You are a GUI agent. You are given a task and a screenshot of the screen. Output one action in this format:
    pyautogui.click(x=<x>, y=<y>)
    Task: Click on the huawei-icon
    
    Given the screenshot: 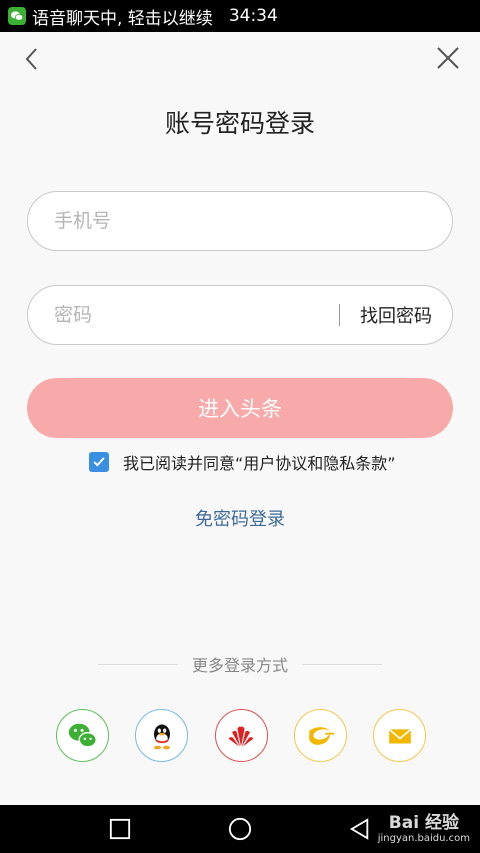 What is the action you would take?
    pyautogui.click(x=241, y=736)
    